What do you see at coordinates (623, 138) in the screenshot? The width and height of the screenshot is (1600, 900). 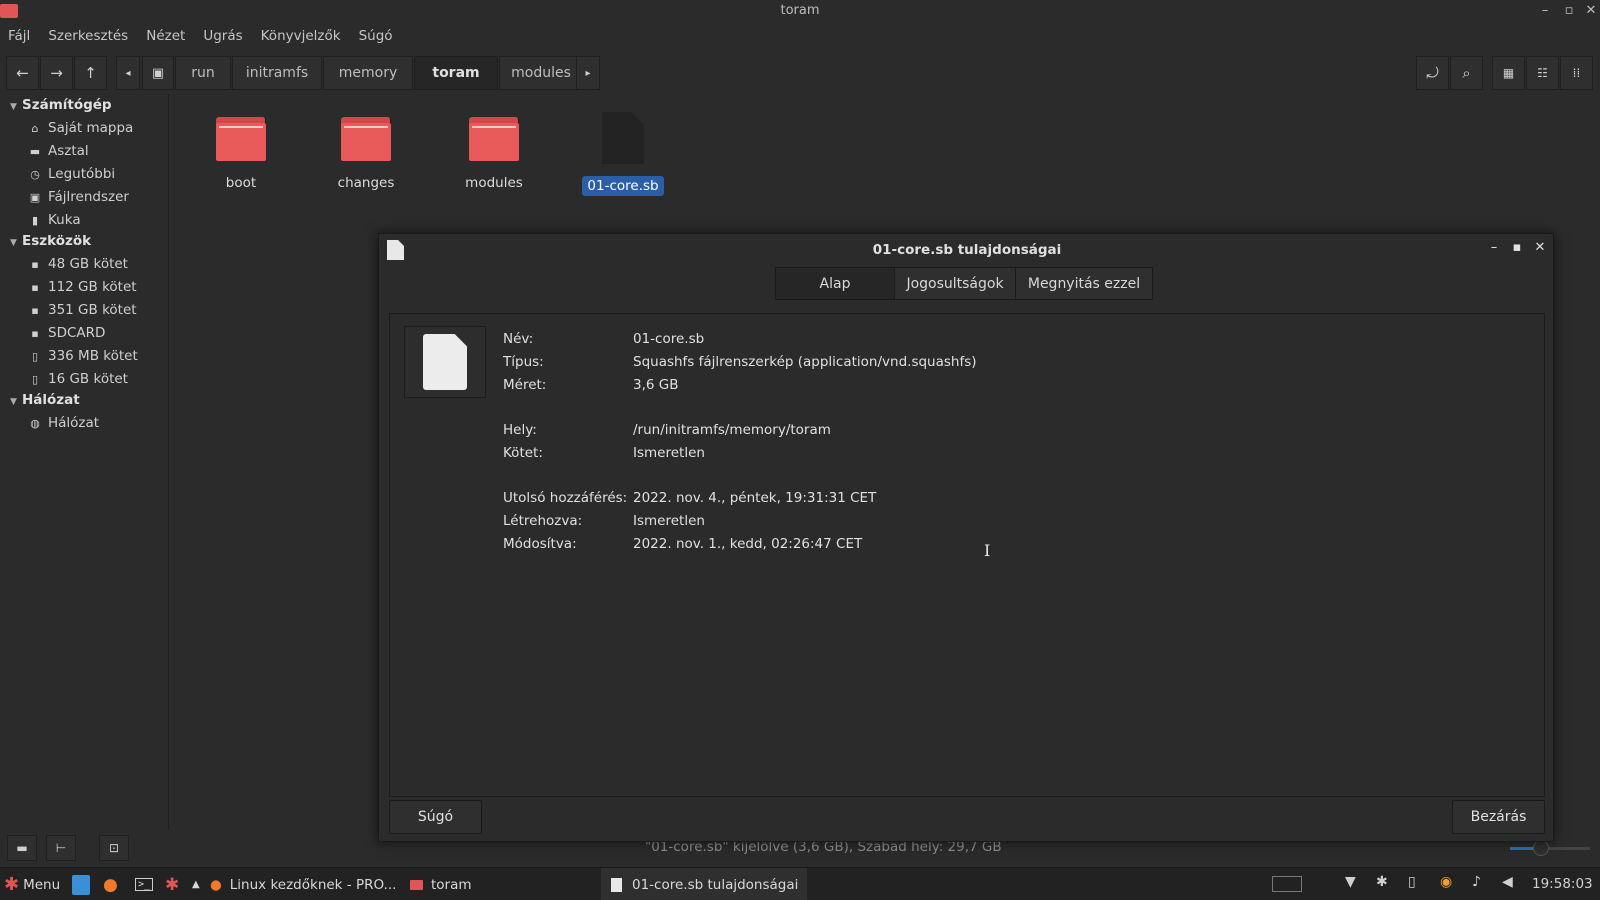 I see `document-icon` at bounding box center [623, 138].